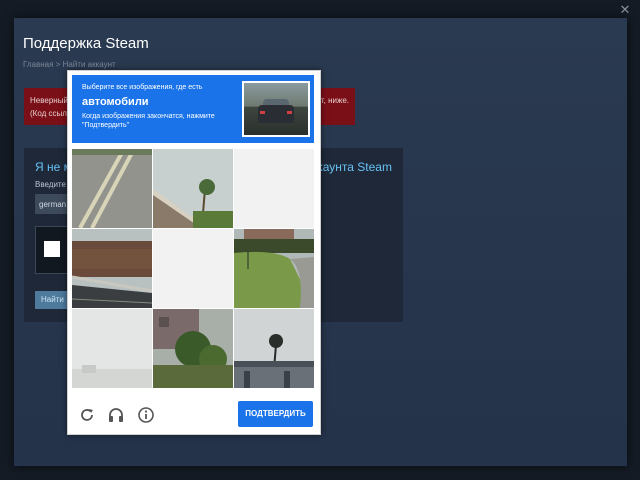 Image resolution: width=640 pixels, height=480 pixels. I want to click on captcha-hint-line1: Когда изображения закончатся, нажмите, so click(148, 116).